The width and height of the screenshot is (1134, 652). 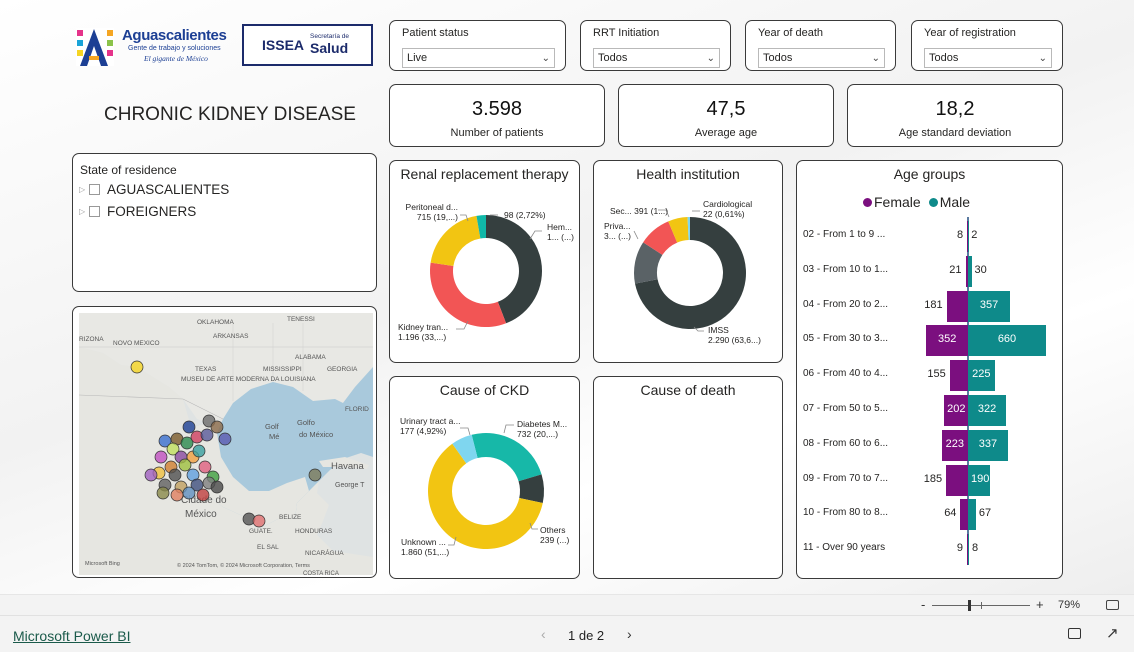 I want to click on slicer-dropdown: Live ⌄, so click(x=478, y=58).